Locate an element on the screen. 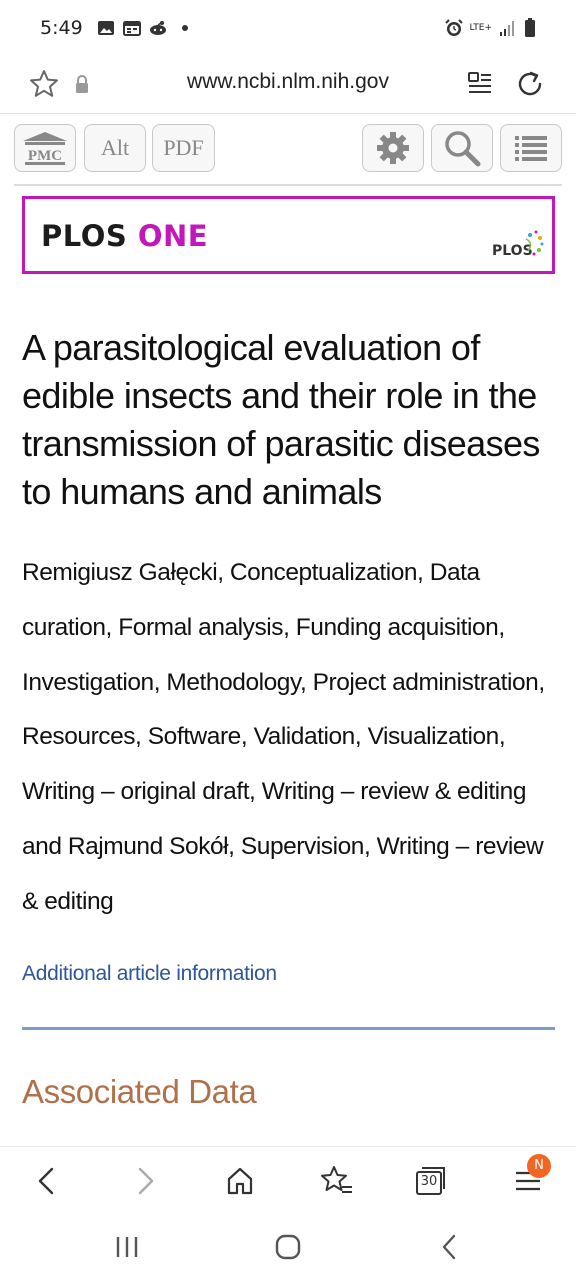 The width and height of the screenshot is (576, 1280). alarm-icon is located at coordinates (453, 27).